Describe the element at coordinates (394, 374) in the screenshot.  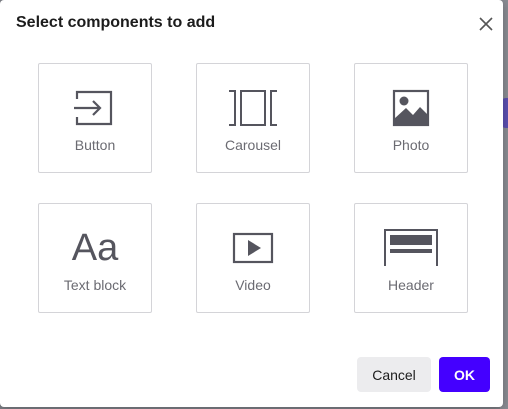
I see `cancel-button: Cancel` at that location.